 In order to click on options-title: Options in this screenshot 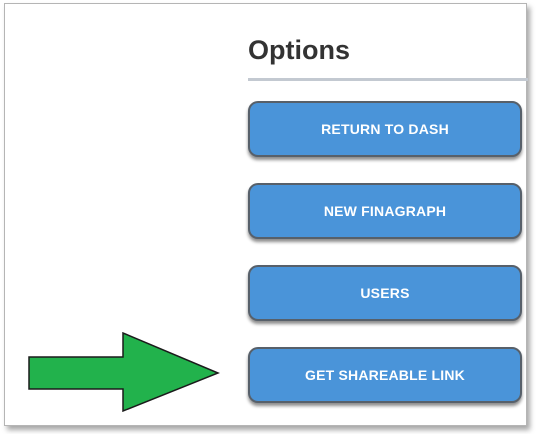, I will do `click(299, 50)`.